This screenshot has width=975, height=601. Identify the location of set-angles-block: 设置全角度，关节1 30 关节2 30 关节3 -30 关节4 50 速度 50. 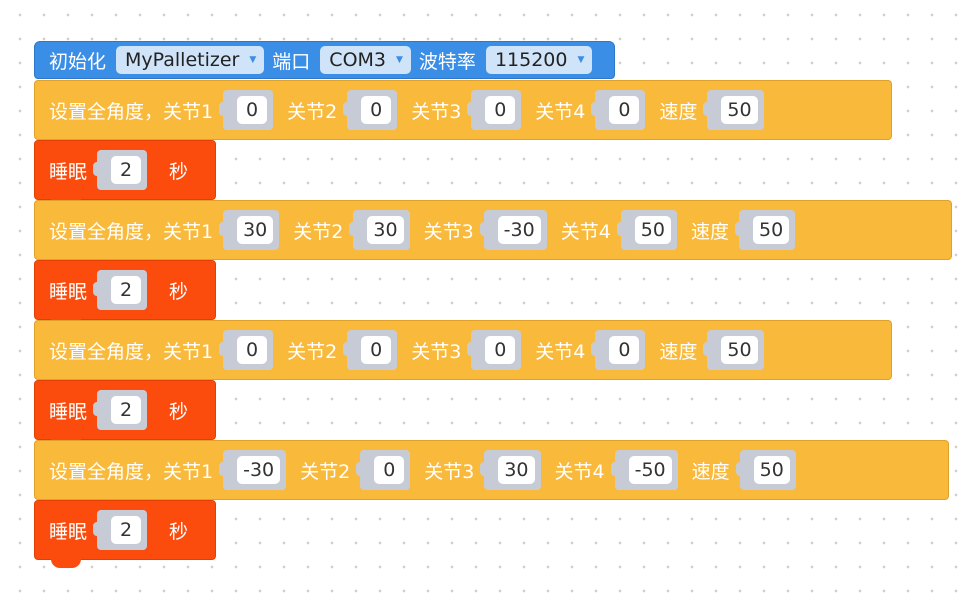
(493, 230).